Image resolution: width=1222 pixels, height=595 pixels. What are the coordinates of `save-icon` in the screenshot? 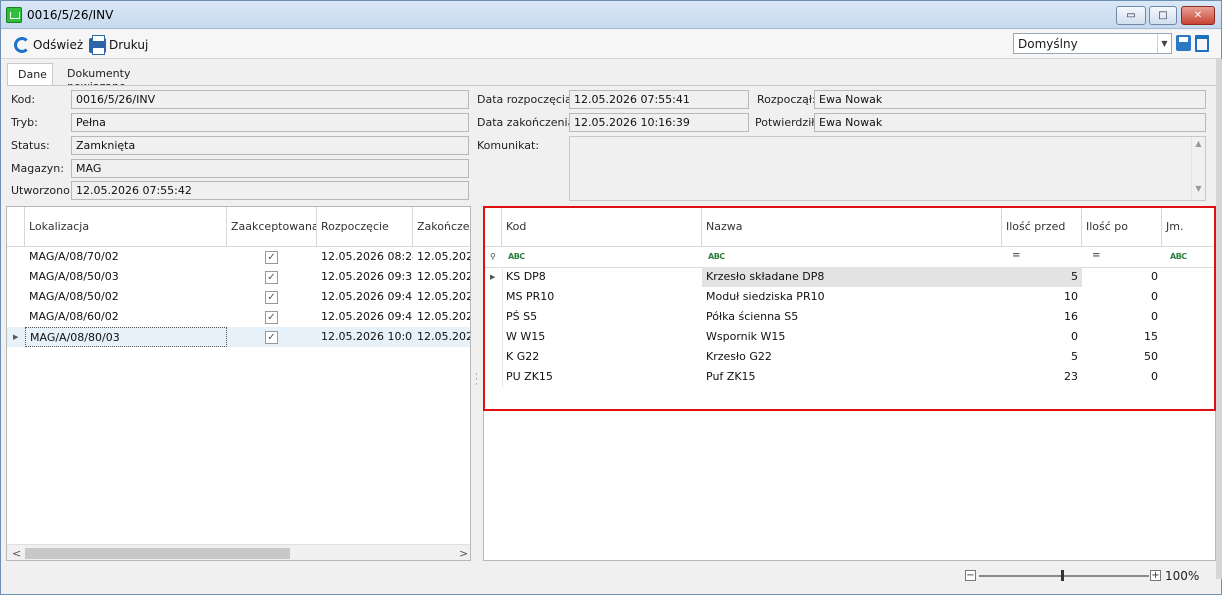 It's located at (1183, 43).